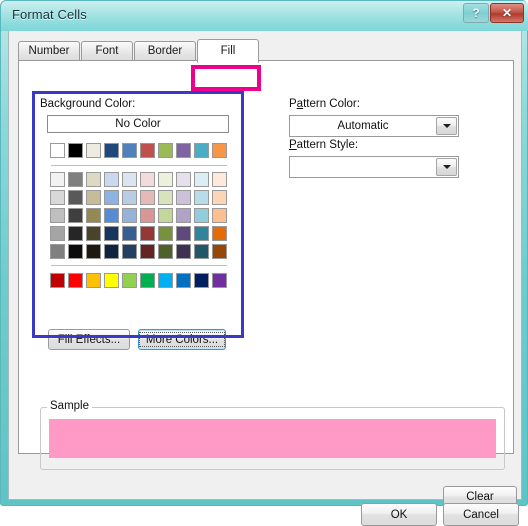 The width and height of the screenshot is (528, 526). I want to click on sample-label: Sample, so click(69, 406).